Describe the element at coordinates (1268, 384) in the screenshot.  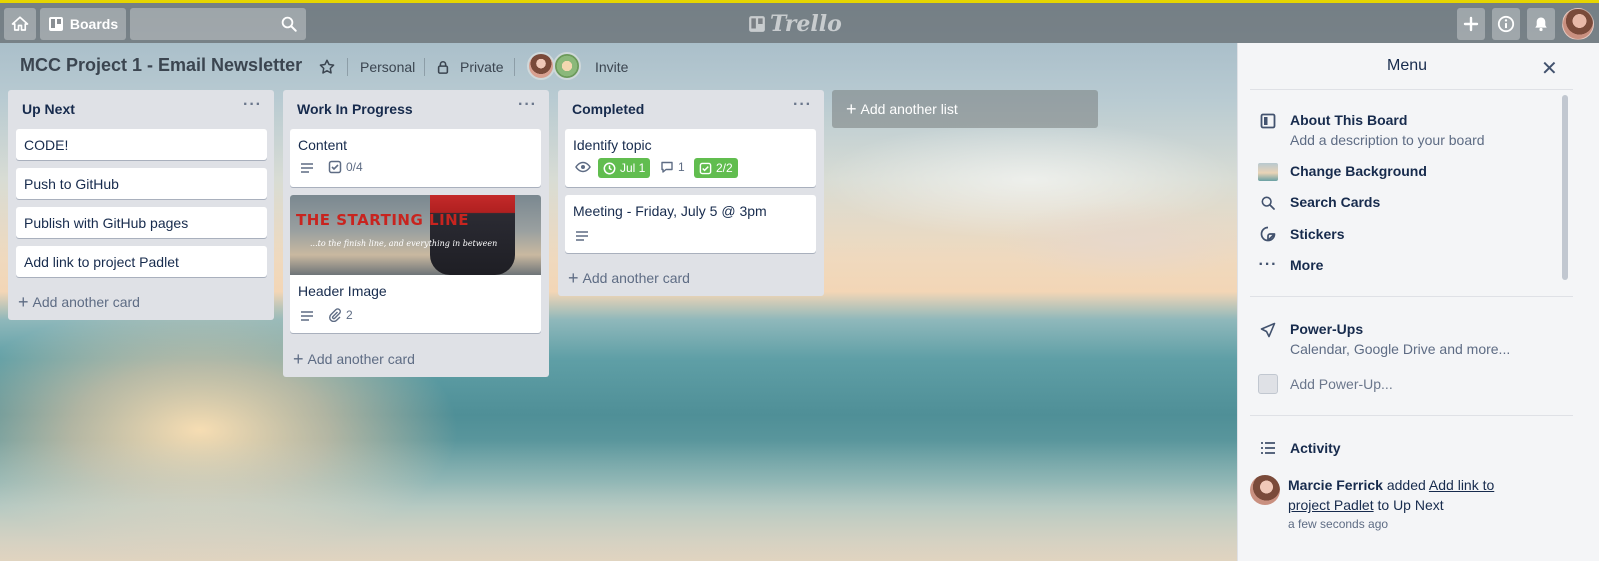
I see `power-up-placeholder-icon` at that location.